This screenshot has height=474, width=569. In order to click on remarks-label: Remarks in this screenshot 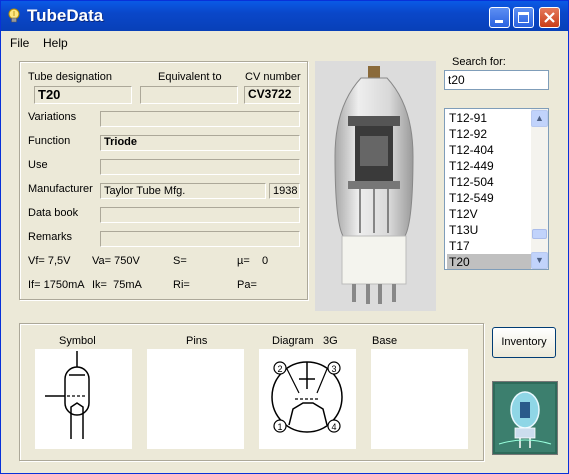, I will do `click(50, 237)`.